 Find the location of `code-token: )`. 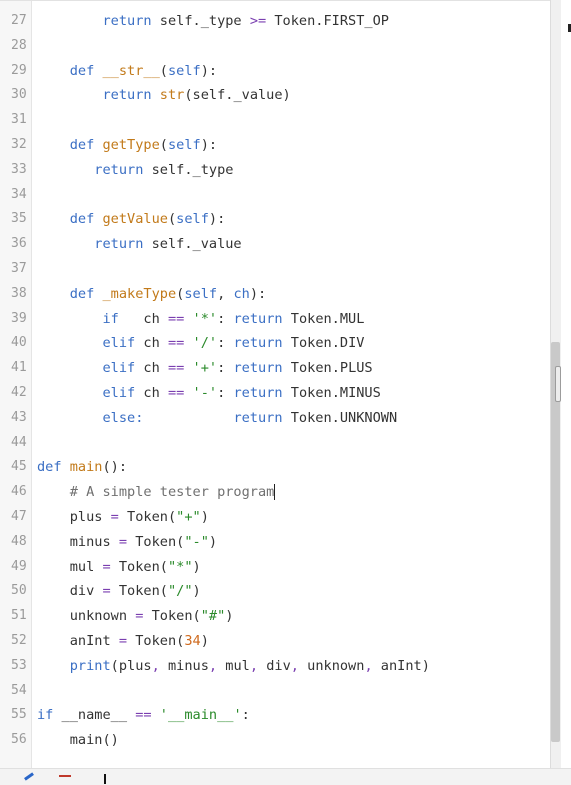

code-token: ) is located at coordinates (204, 641).